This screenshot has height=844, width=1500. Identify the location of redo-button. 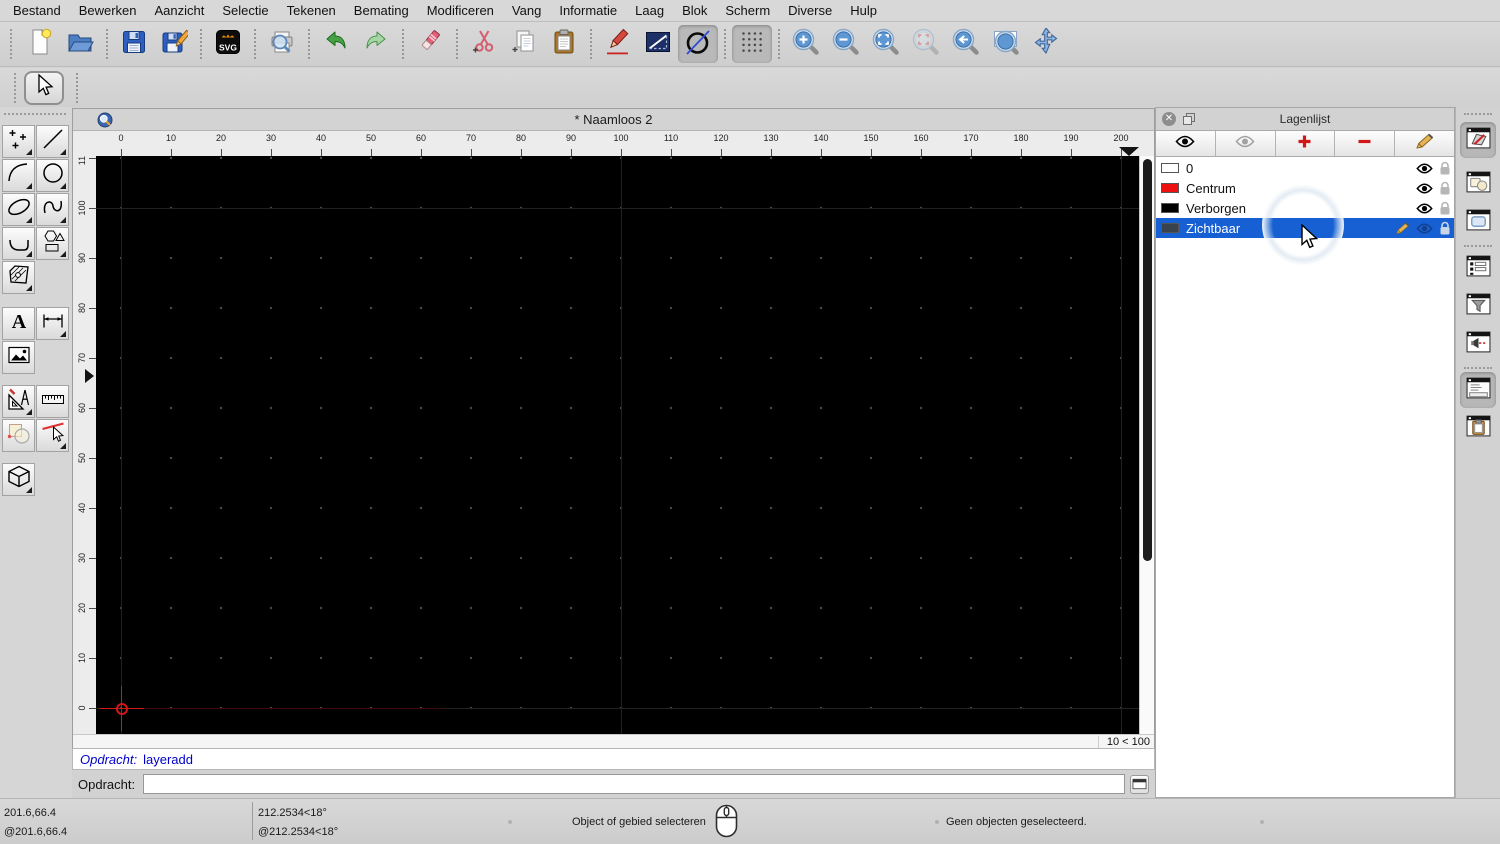
(376, 44).